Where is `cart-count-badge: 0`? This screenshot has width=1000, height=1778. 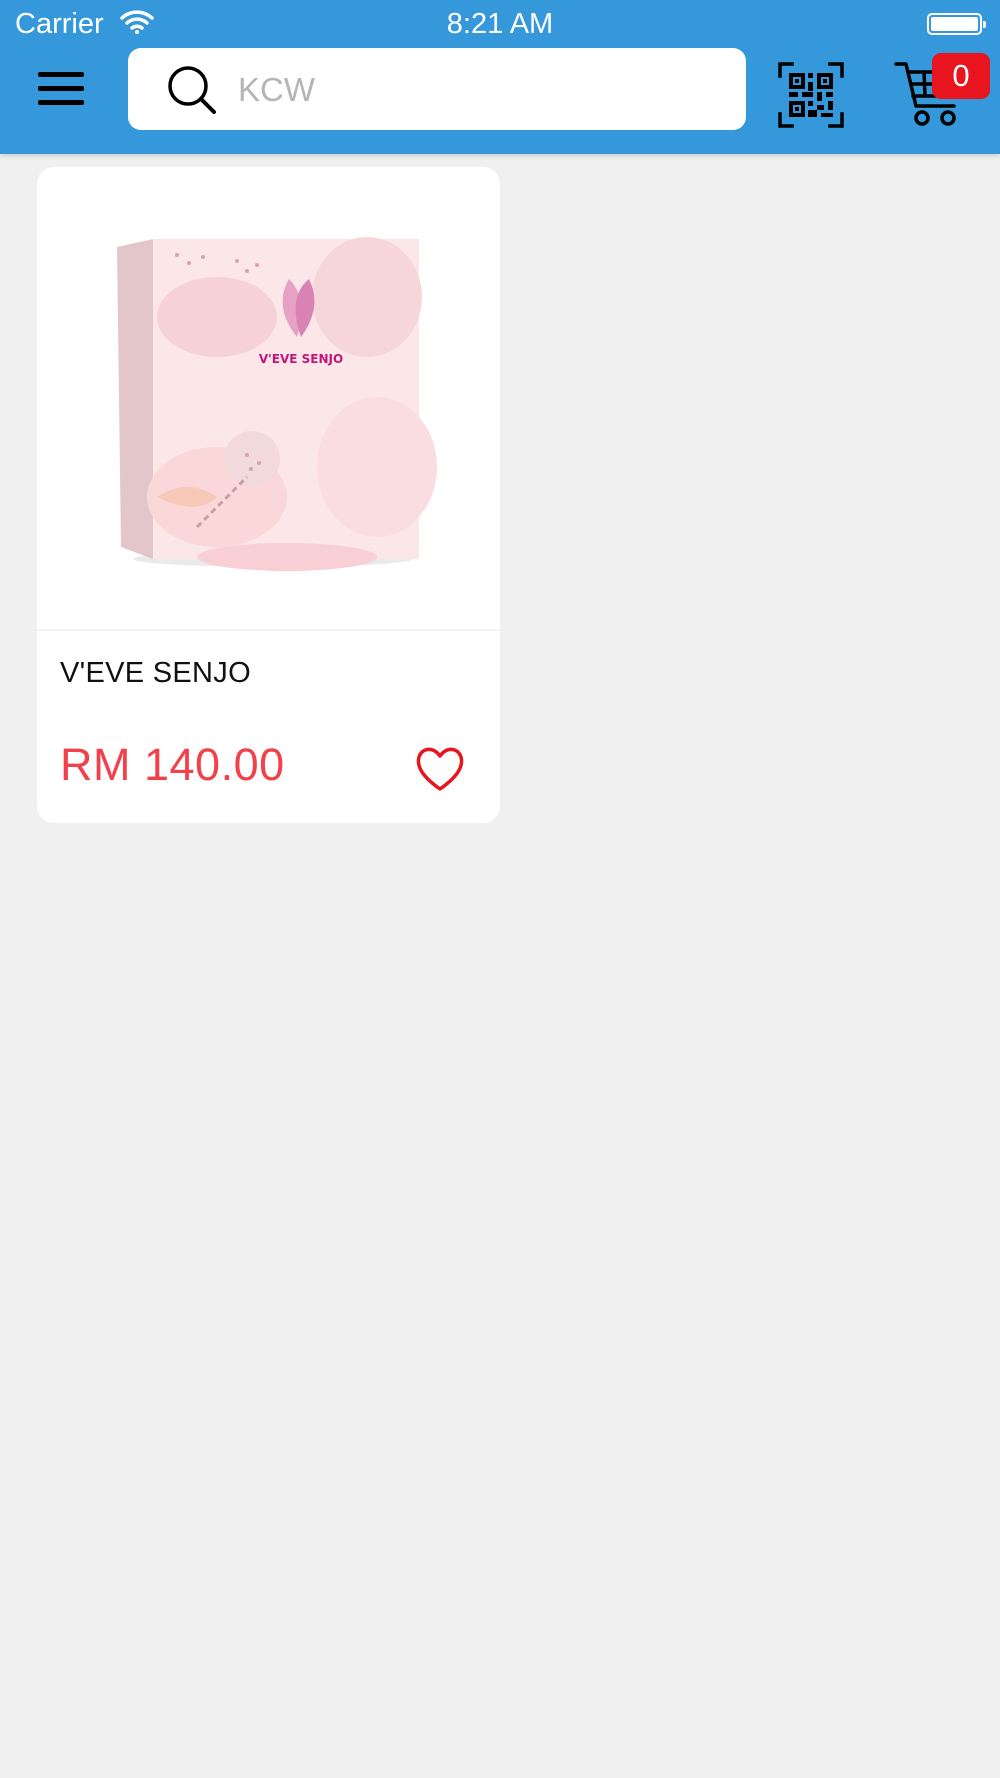
cart-count-badge: 0 is located at coordinates (961, 76).